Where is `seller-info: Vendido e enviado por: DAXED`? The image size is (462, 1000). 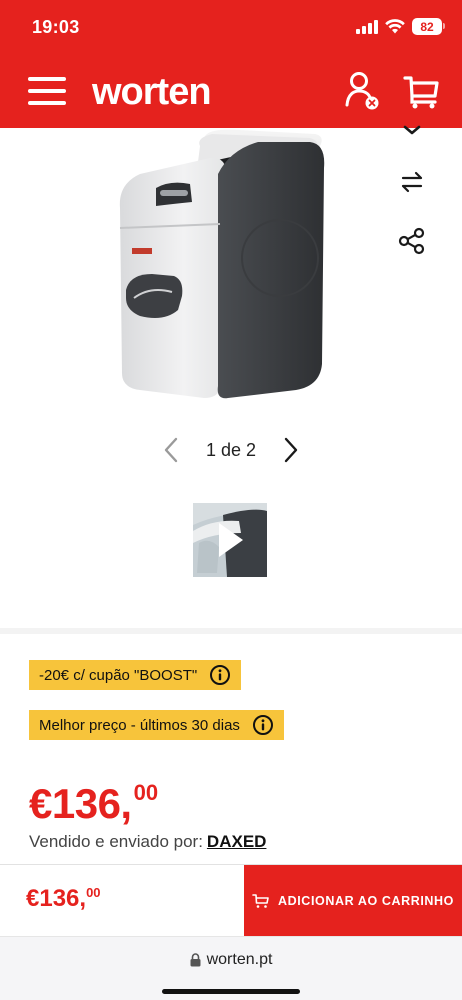
seller-info: Vendido e enviado por: DAXED is located at coordinates (147, 842).